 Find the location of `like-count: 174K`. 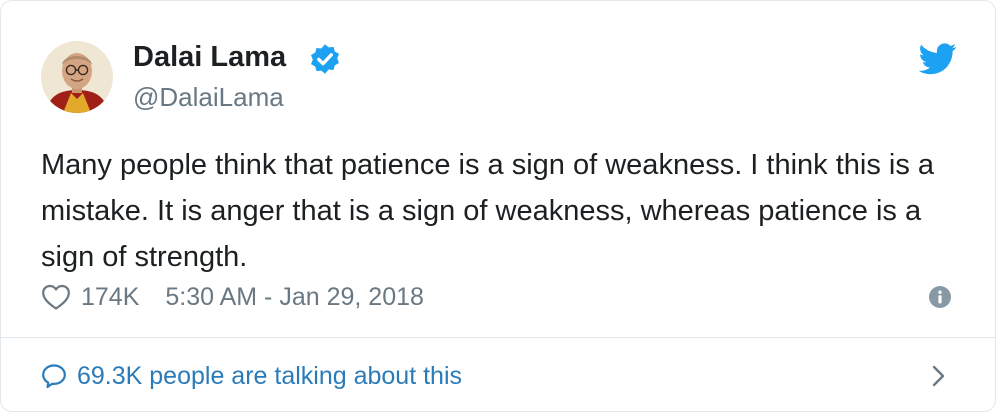

like-count: 174K is located at coordinates (110, 297).